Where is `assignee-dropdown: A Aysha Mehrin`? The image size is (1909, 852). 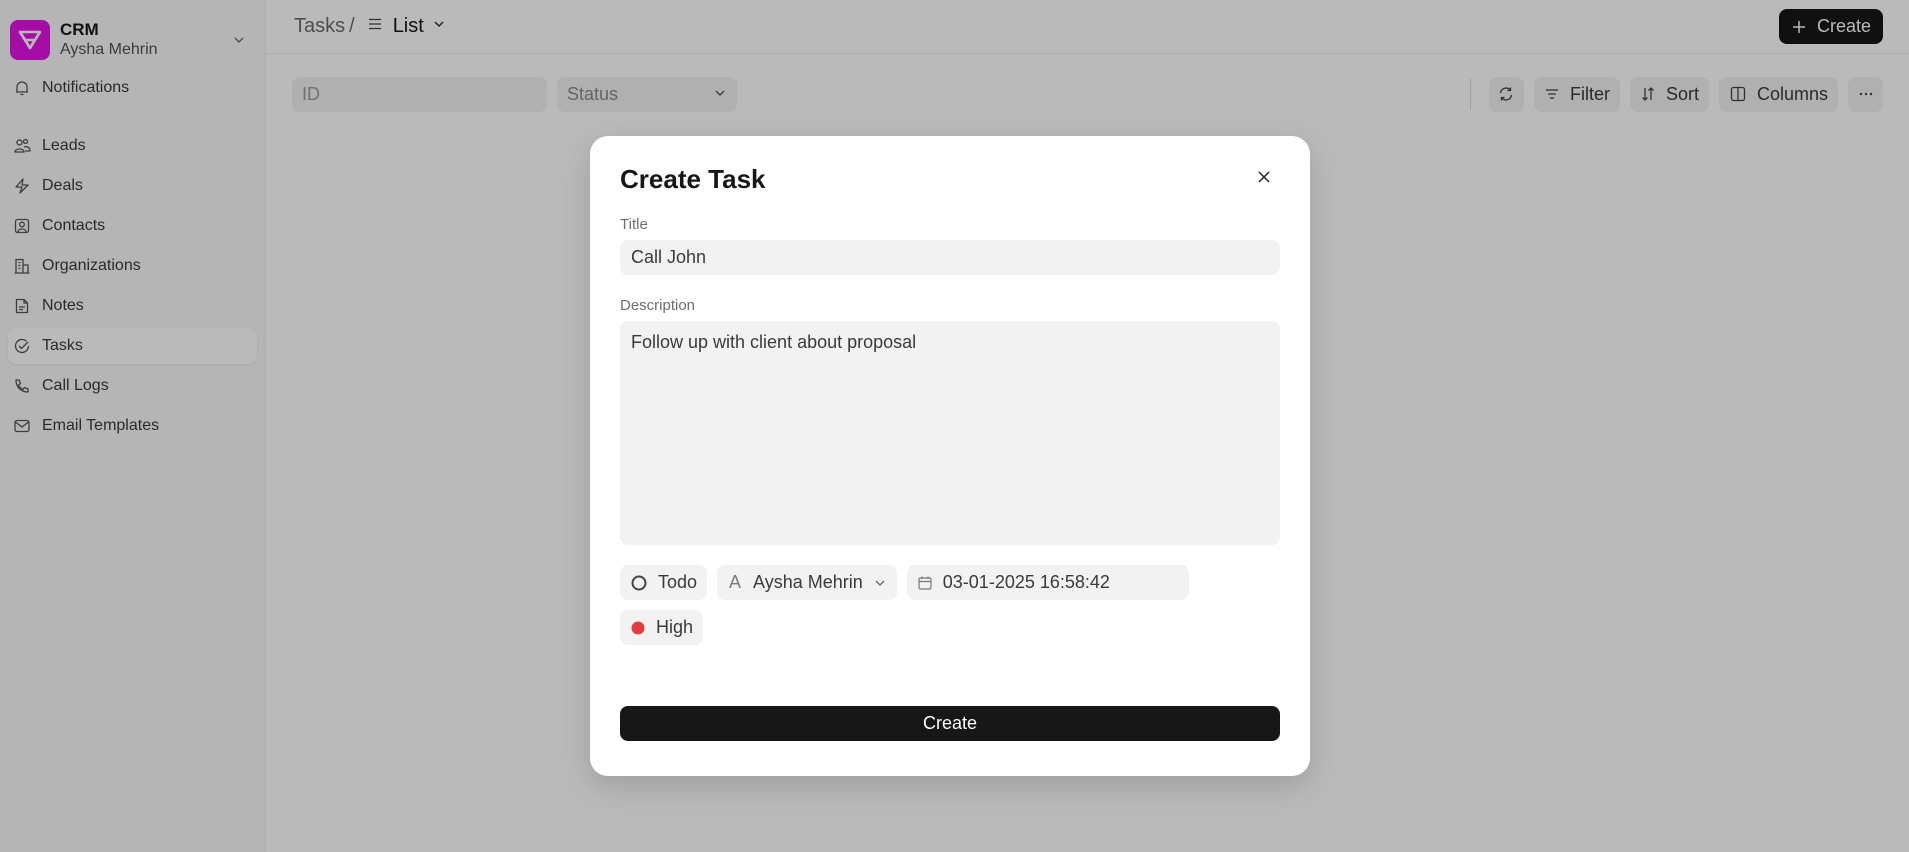 assignee-dropdown: A Aysha Mehrin is located at coordinates (807, 582).